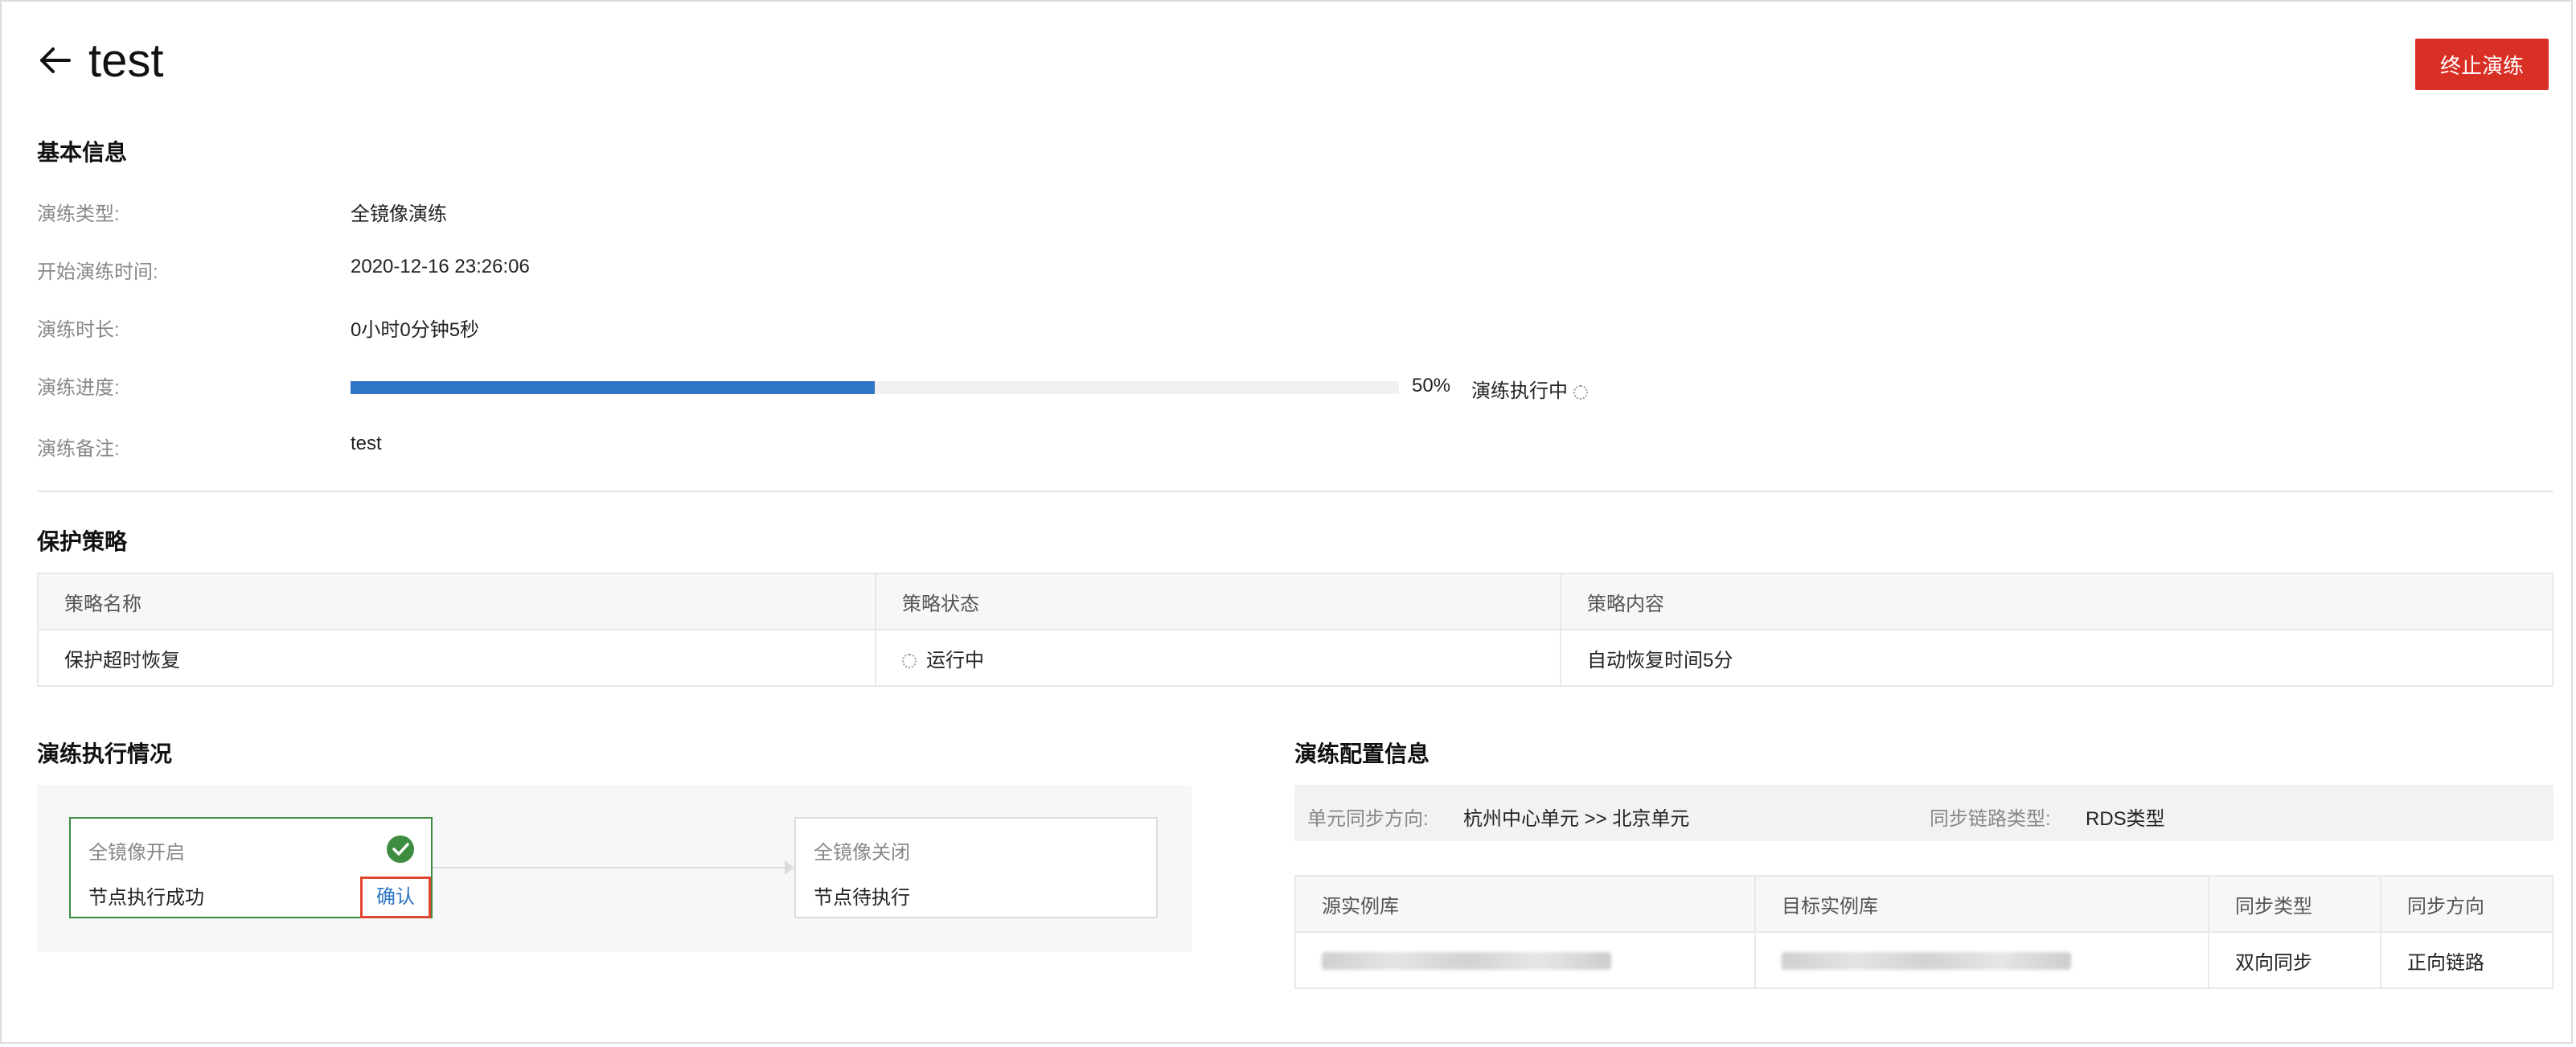  Describe the element at coordinates (441, 266) in the screenshot. I see `start-time-value: 2020-12-16 23:26:06` at that location.